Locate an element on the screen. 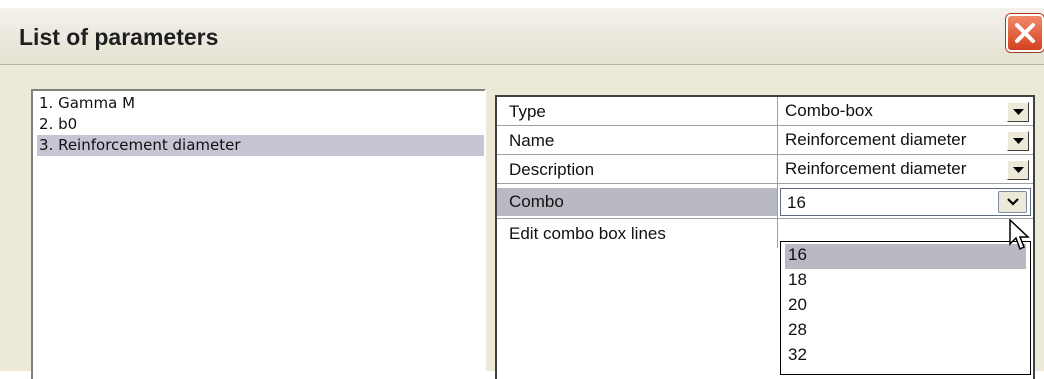 This screenshot has width=1044, height=379. list-item-selected: 3. Reinforcement diameter is located at coordinates (260, 145).